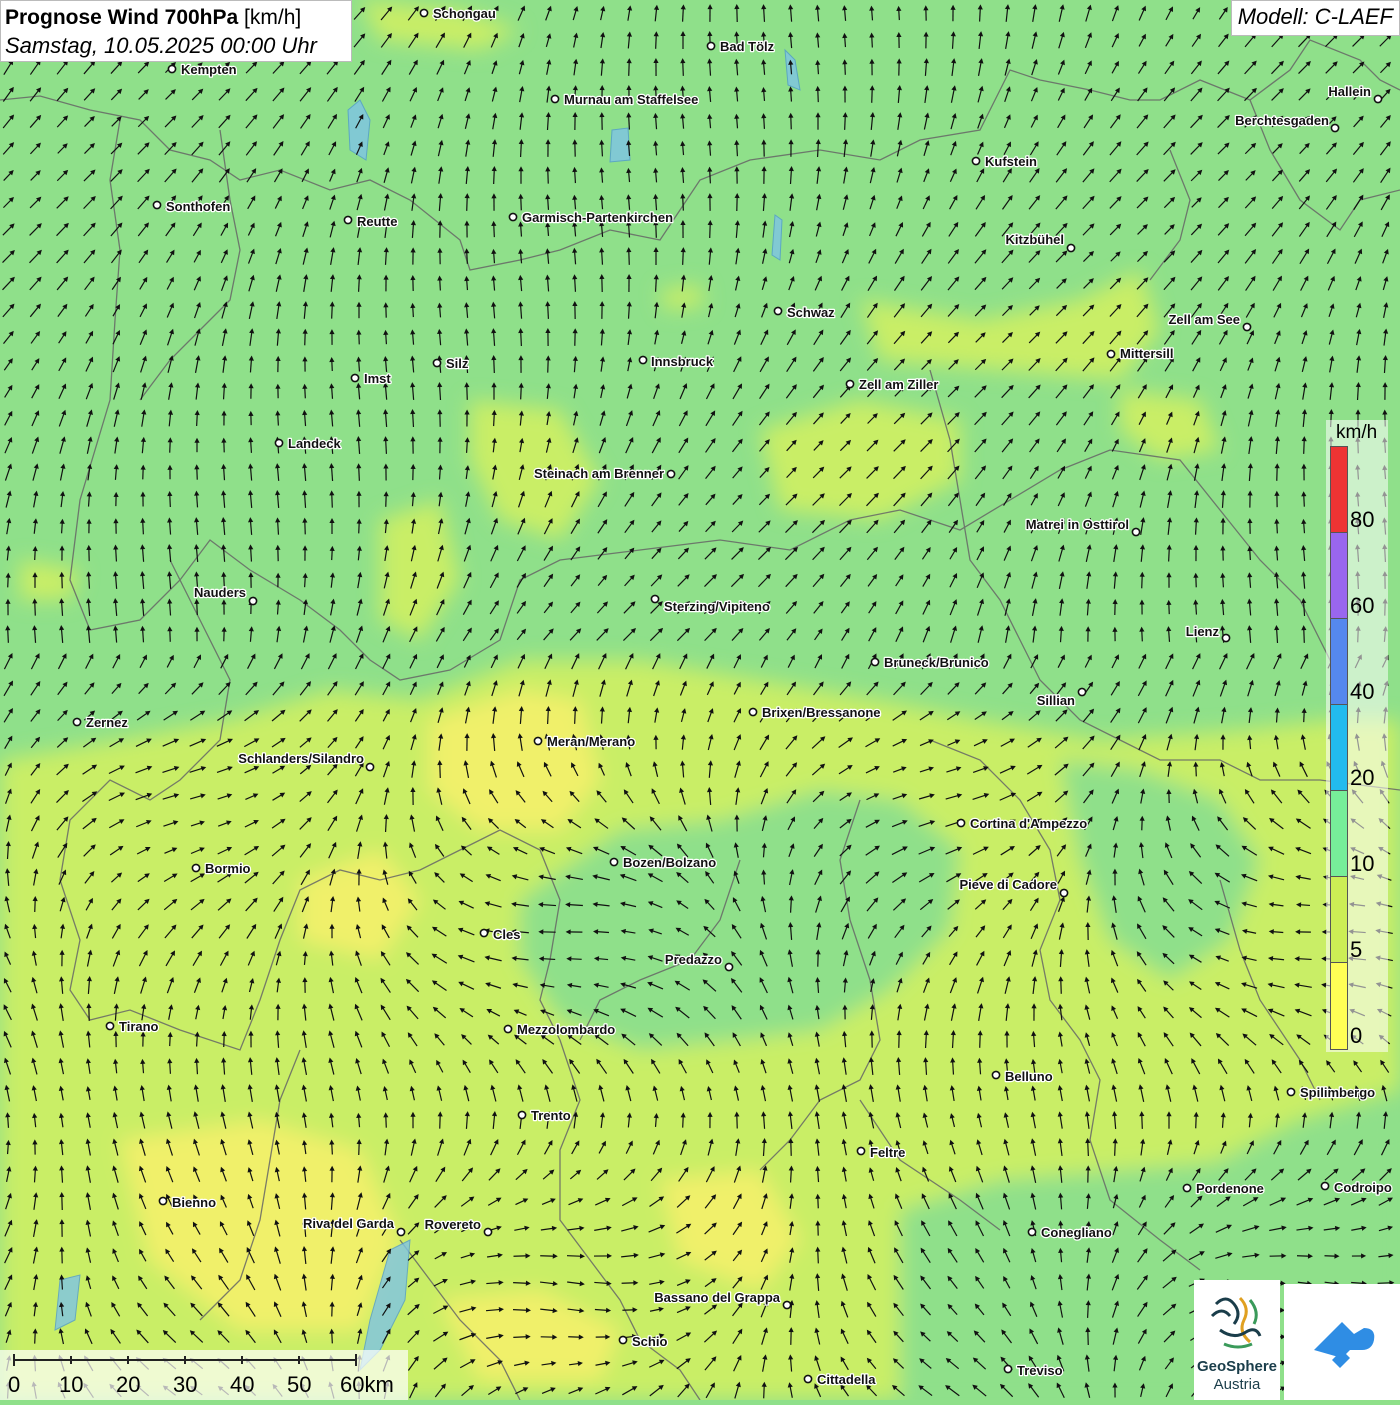 The height and width of the screenshot is (1405, 1400). What do you see at coordinates (649, 1341) in the screenshot?
I see `city-label: Schio` at bounding box center [649, 1341].